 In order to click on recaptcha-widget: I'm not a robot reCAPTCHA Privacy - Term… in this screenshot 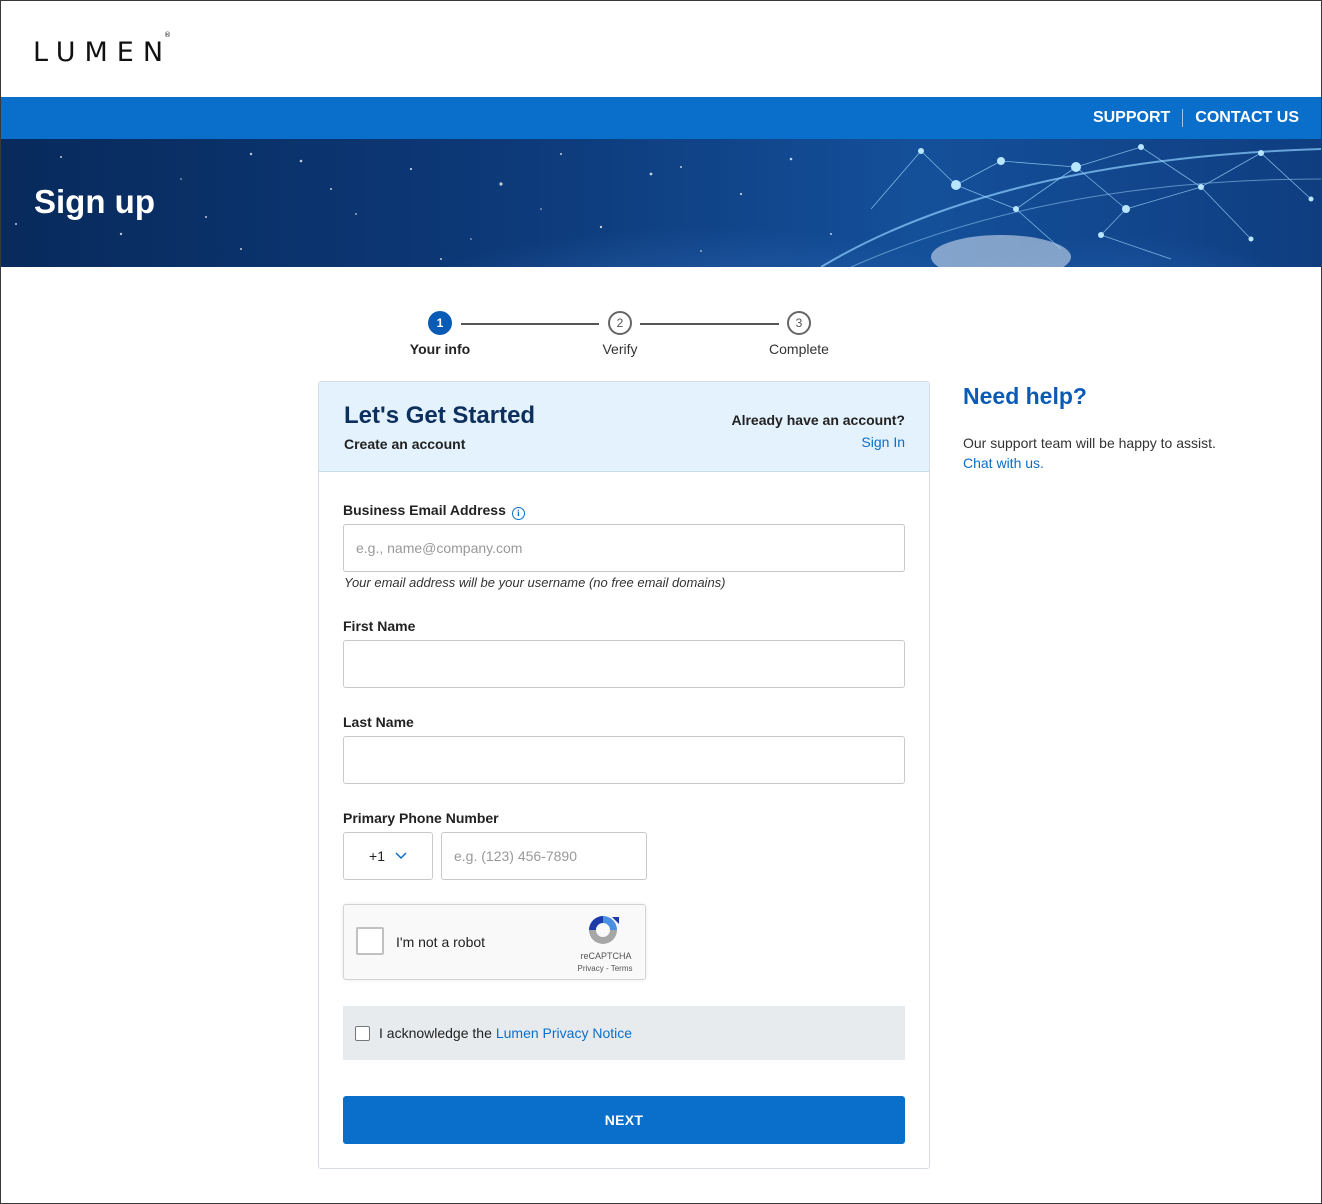, I will do `click(494, 942)`.